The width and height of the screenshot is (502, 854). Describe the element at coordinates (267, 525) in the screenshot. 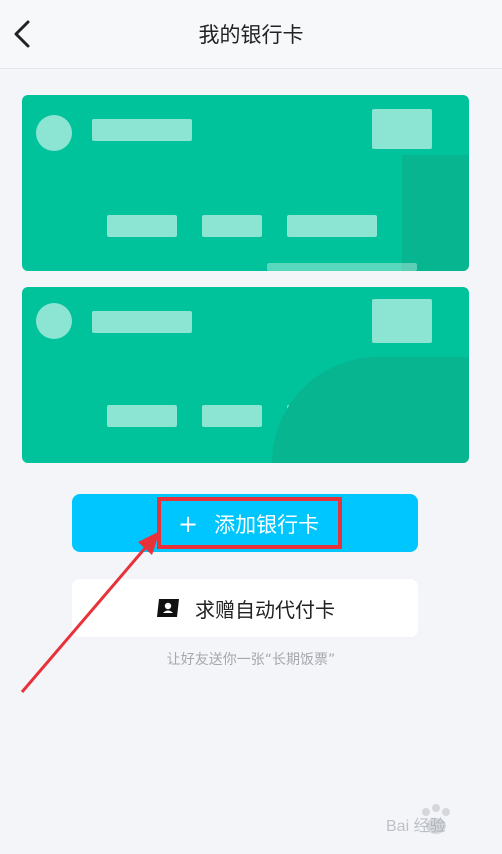

I see `add-bank-card-label: 添加银行卡` at that location.